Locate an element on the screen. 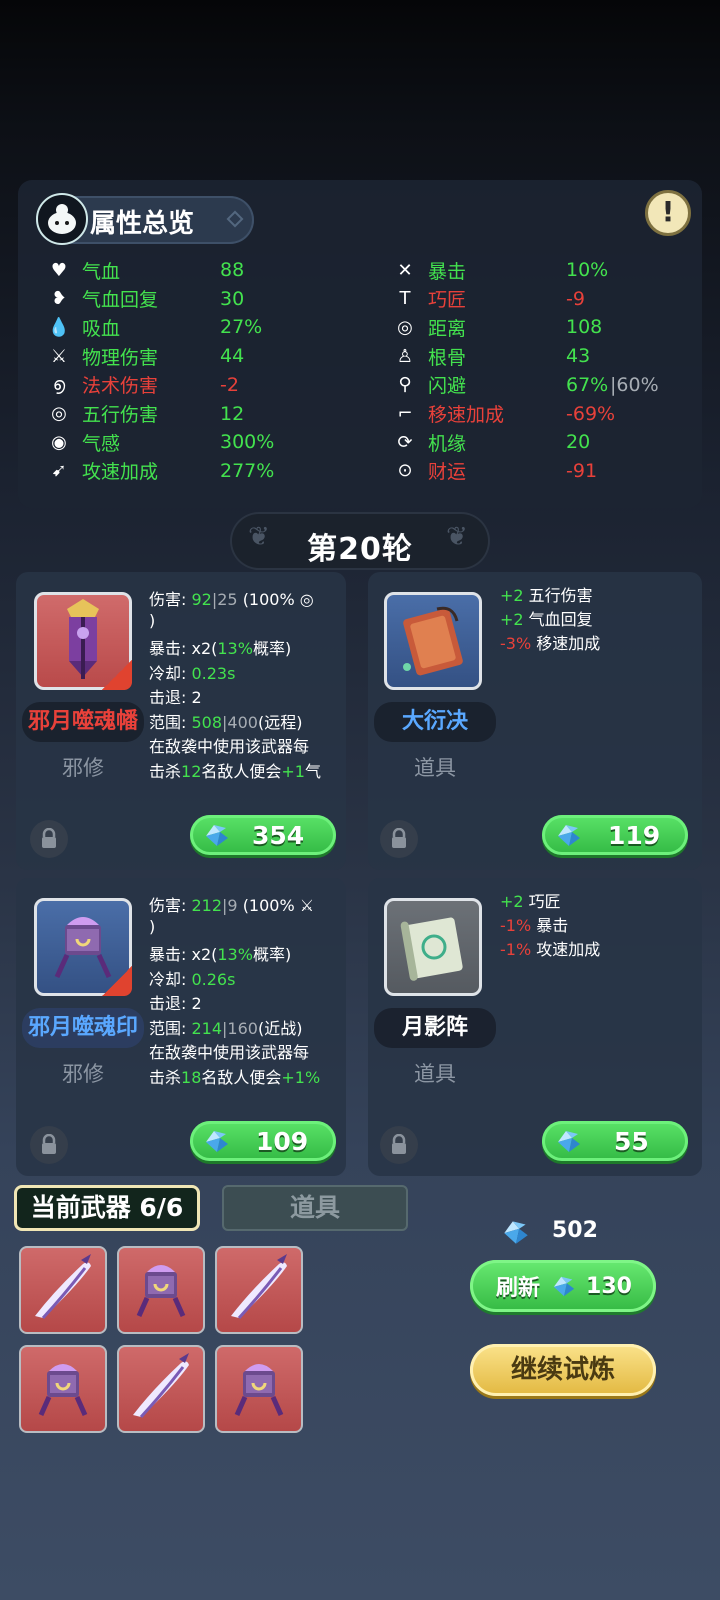 Image resolution: width=720 pixels, height=1600 pixels. text-segment: +1 is located at coordinates (293, 771).